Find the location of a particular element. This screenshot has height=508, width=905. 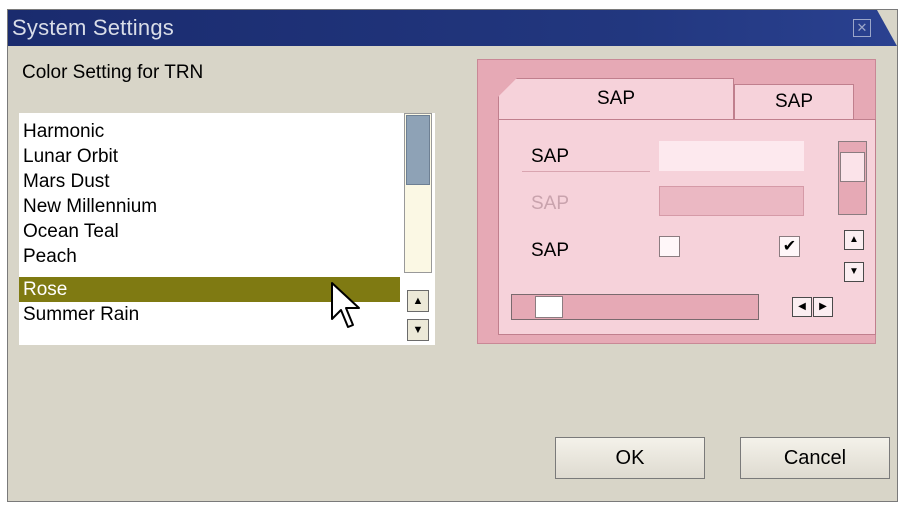

preview-vscroll-thumb is located at coordinates (852, 167).